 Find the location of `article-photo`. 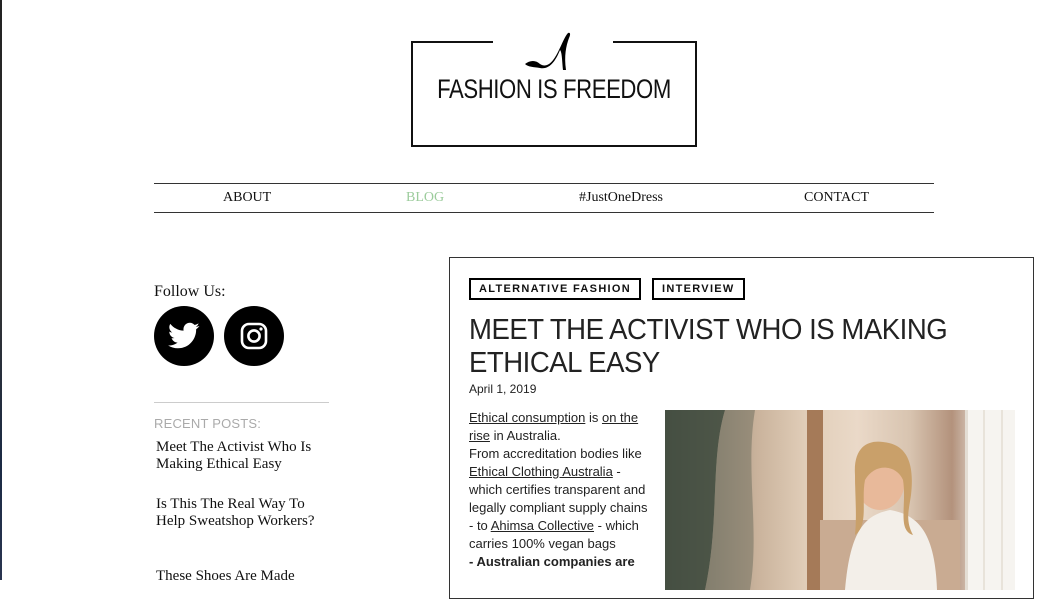

article-photo is located at coordinates (840, 500).